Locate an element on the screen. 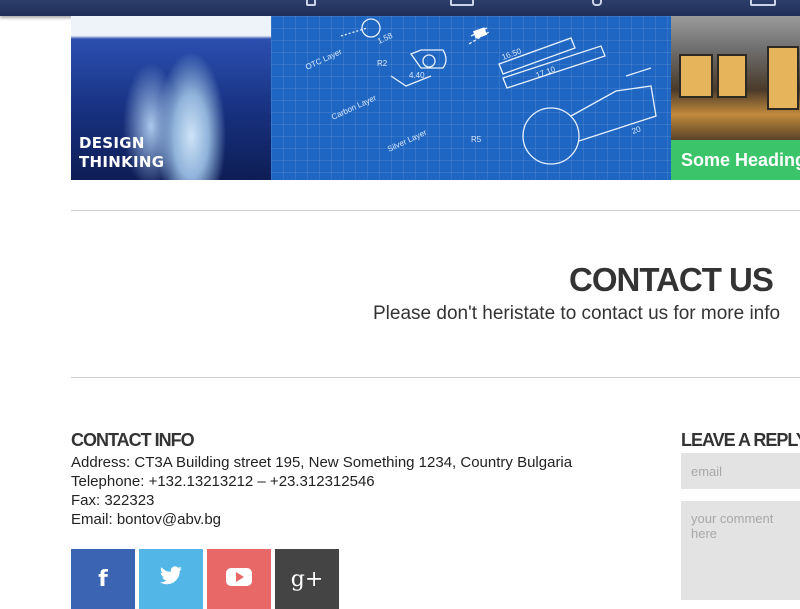  google-plus-icon: g+ is located at coordinates (307, 579).